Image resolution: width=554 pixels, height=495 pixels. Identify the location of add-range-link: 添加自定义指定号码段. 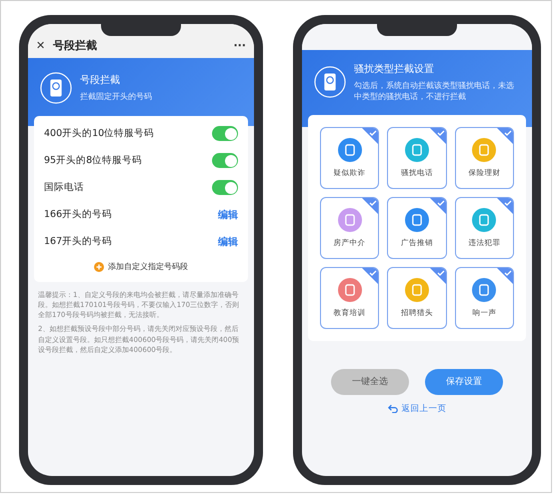
(148, 266).